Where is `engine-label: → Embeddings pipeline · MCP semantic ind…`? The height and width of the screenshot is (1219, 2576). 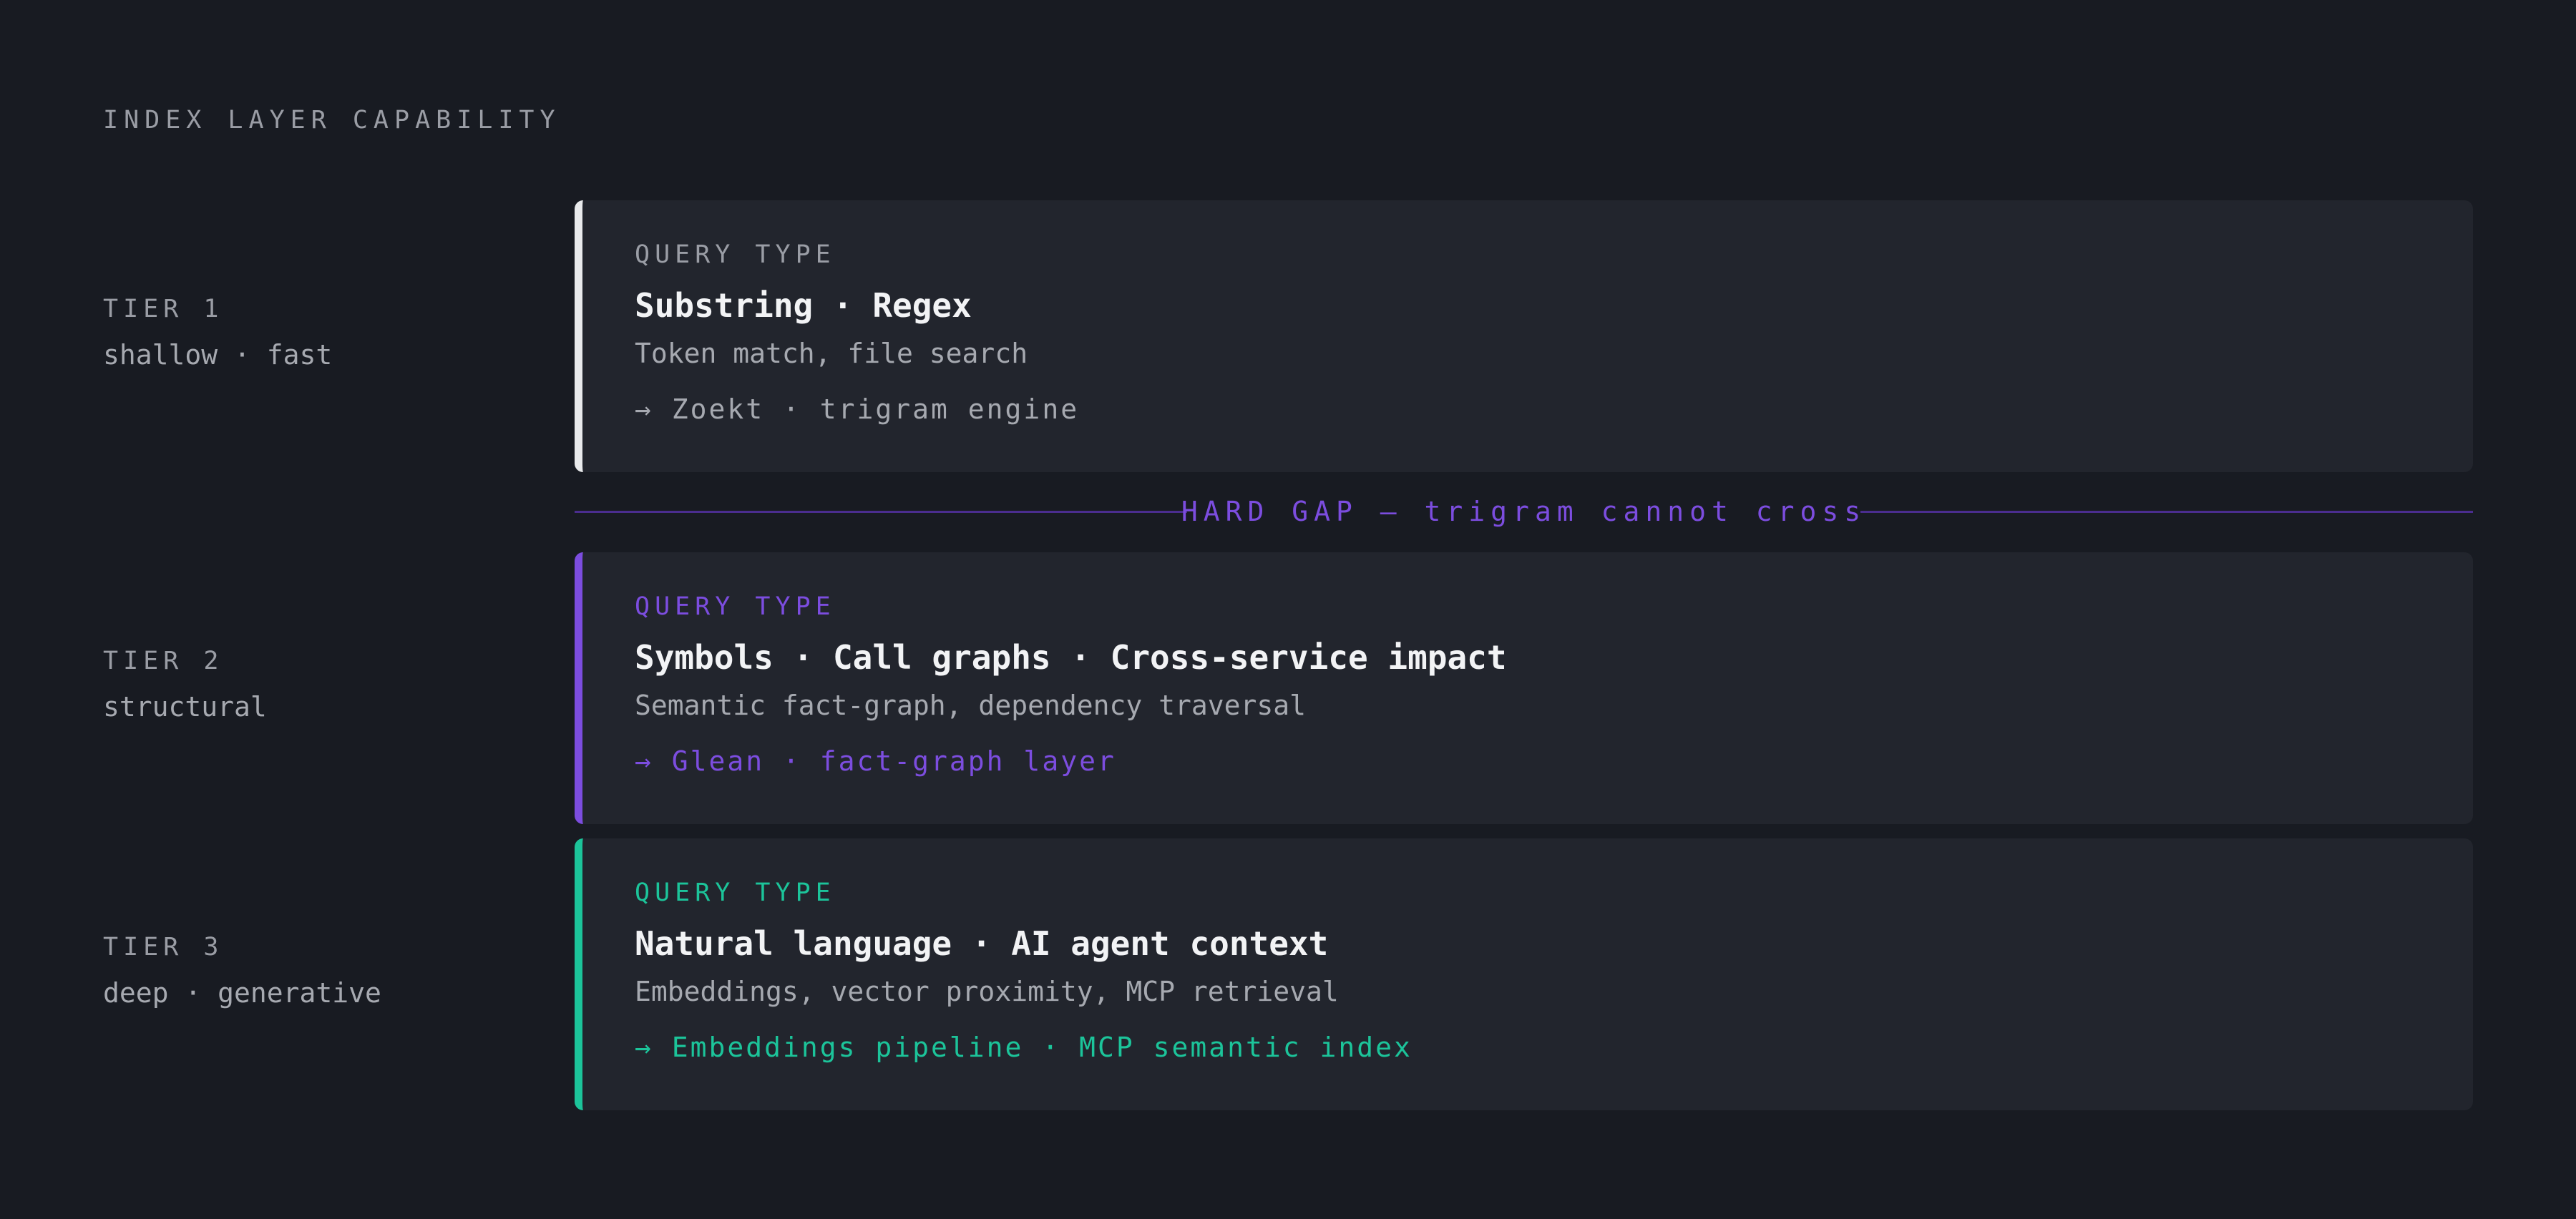
engine-label: → Embeddings pipeline · MCP semantic ind… is located at coordinates (1024, 1047).